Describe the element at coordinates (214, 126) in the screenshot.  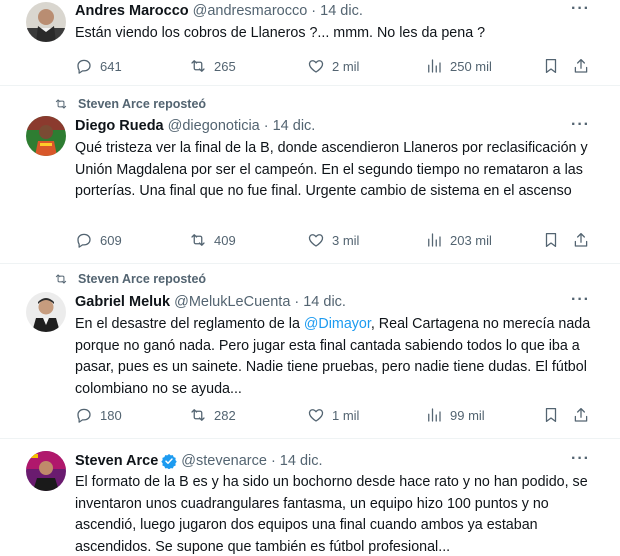
I see `author-handle: @diegonoticia` at that location.